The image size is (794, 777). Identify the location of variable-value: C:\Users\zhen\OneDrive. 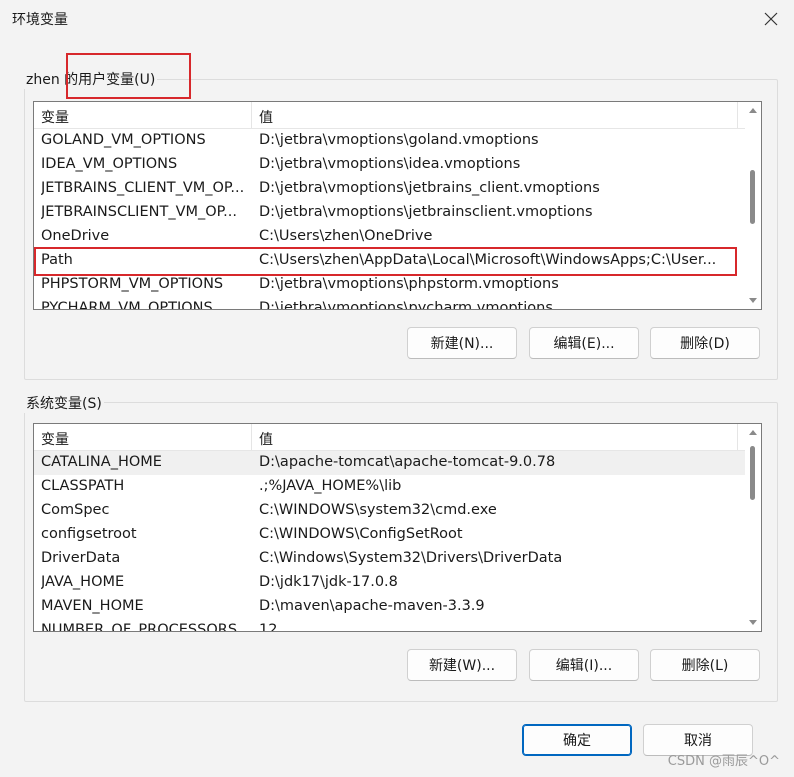
(346, 236).